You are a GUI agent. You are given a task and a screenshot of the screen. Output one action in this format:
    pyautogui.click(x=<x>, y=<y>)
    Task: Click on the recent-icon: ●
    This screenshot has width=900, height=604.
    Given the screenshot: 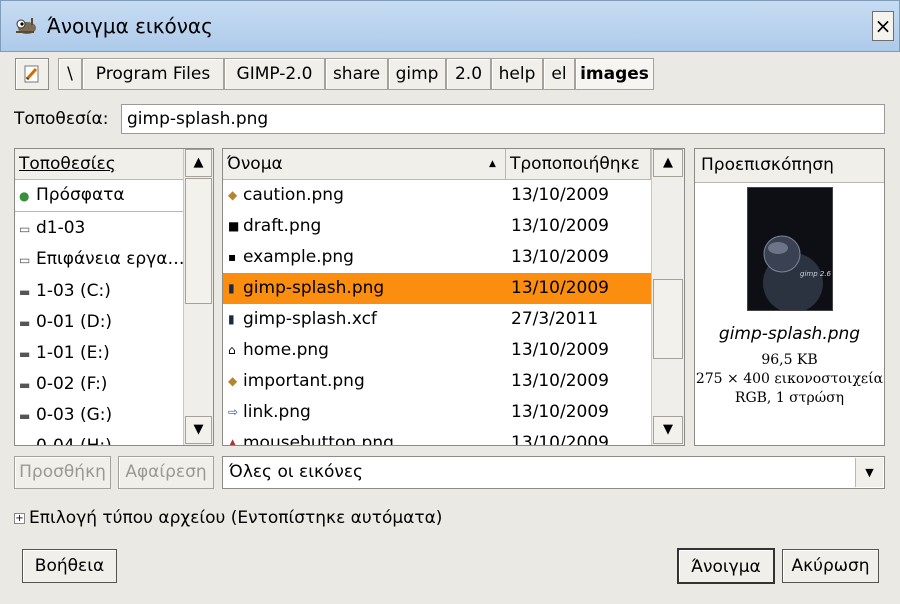 What is the action you would take?
    pyautogui.click(x=24, y=196)
    